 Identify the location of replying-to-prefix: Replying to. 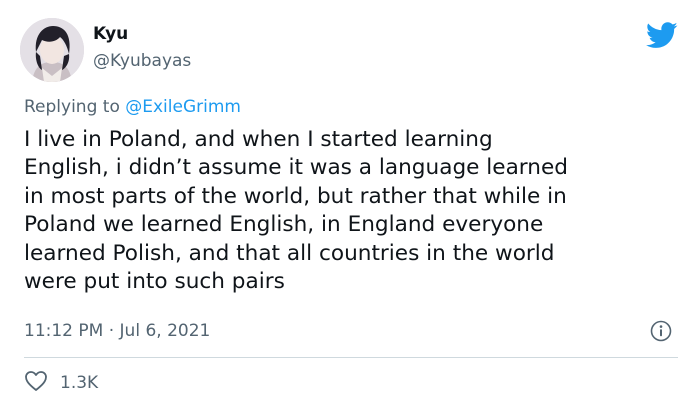
(75, 107).